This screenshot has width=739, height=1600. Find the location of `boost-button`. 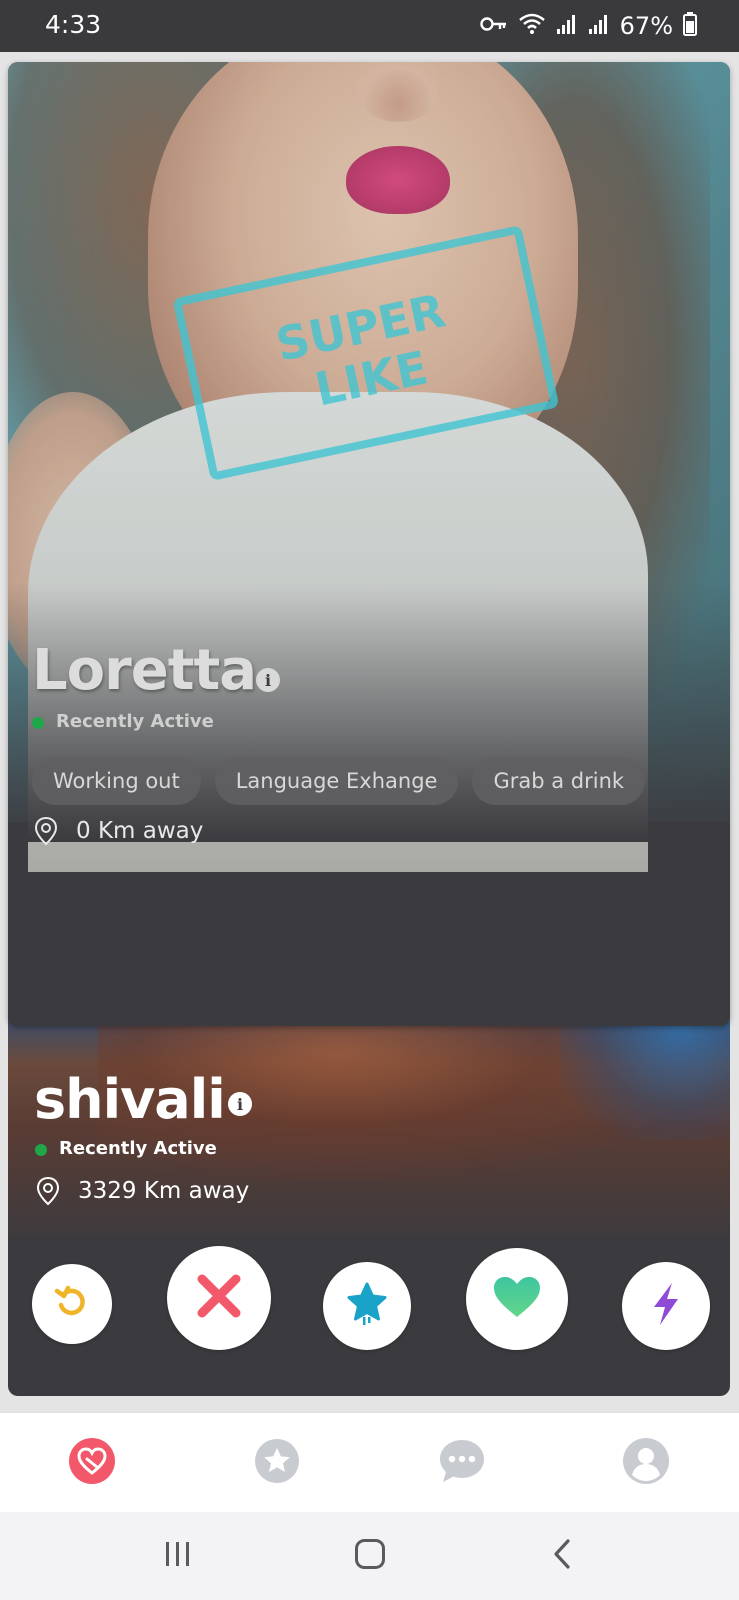

boost-button is located at coordinates (666, 1306).